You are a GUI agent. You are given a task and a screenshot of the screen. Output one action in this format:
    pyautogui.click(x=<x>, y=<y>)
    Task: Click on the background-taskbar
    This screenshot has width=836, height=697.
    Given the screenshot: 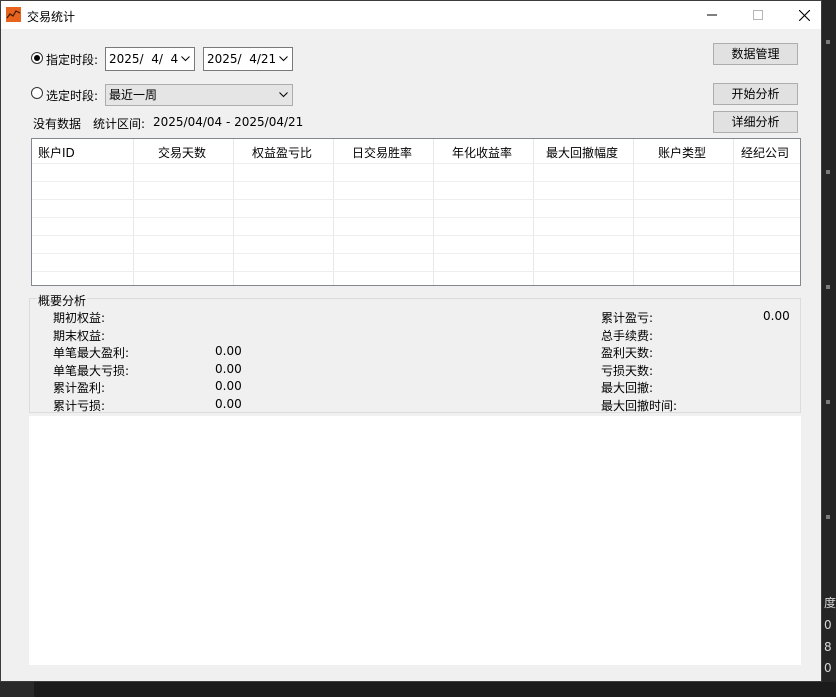 What is the action you would take?
    pyautogui.click(x=418, y=689)
    